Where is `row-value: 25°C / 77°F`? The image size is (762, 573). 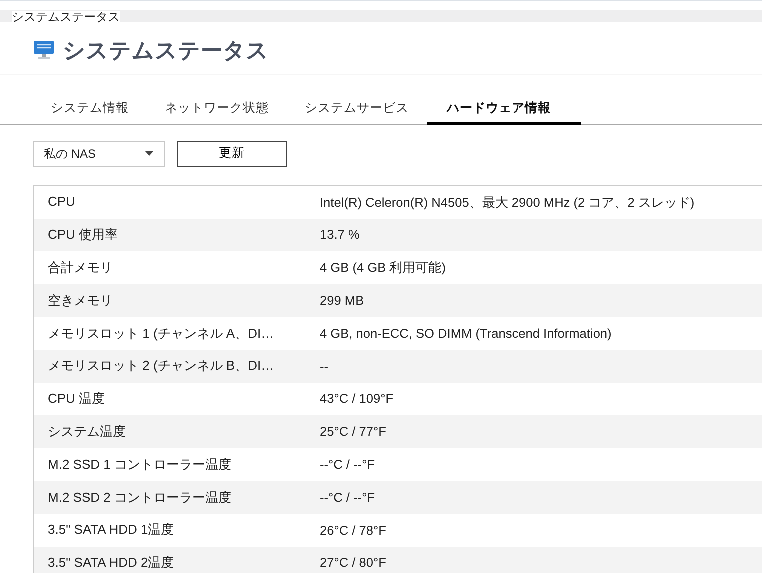 row-value: 25°C / 77°F is located at coordinates (353, 432).